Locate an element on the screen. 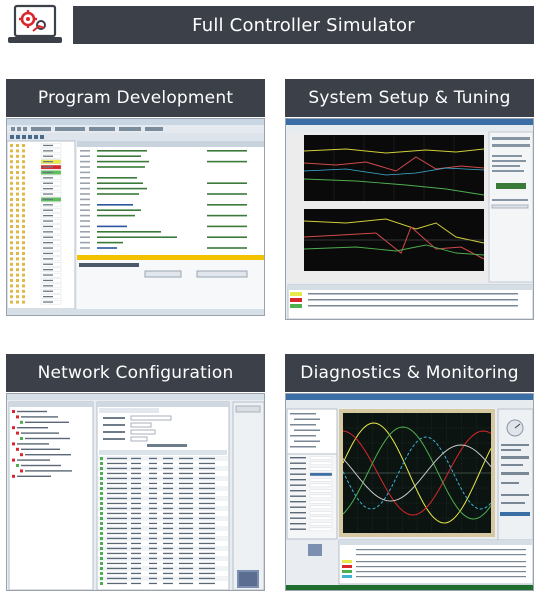  section-title-program-development: Program Development is located at coordinates (135, 98).